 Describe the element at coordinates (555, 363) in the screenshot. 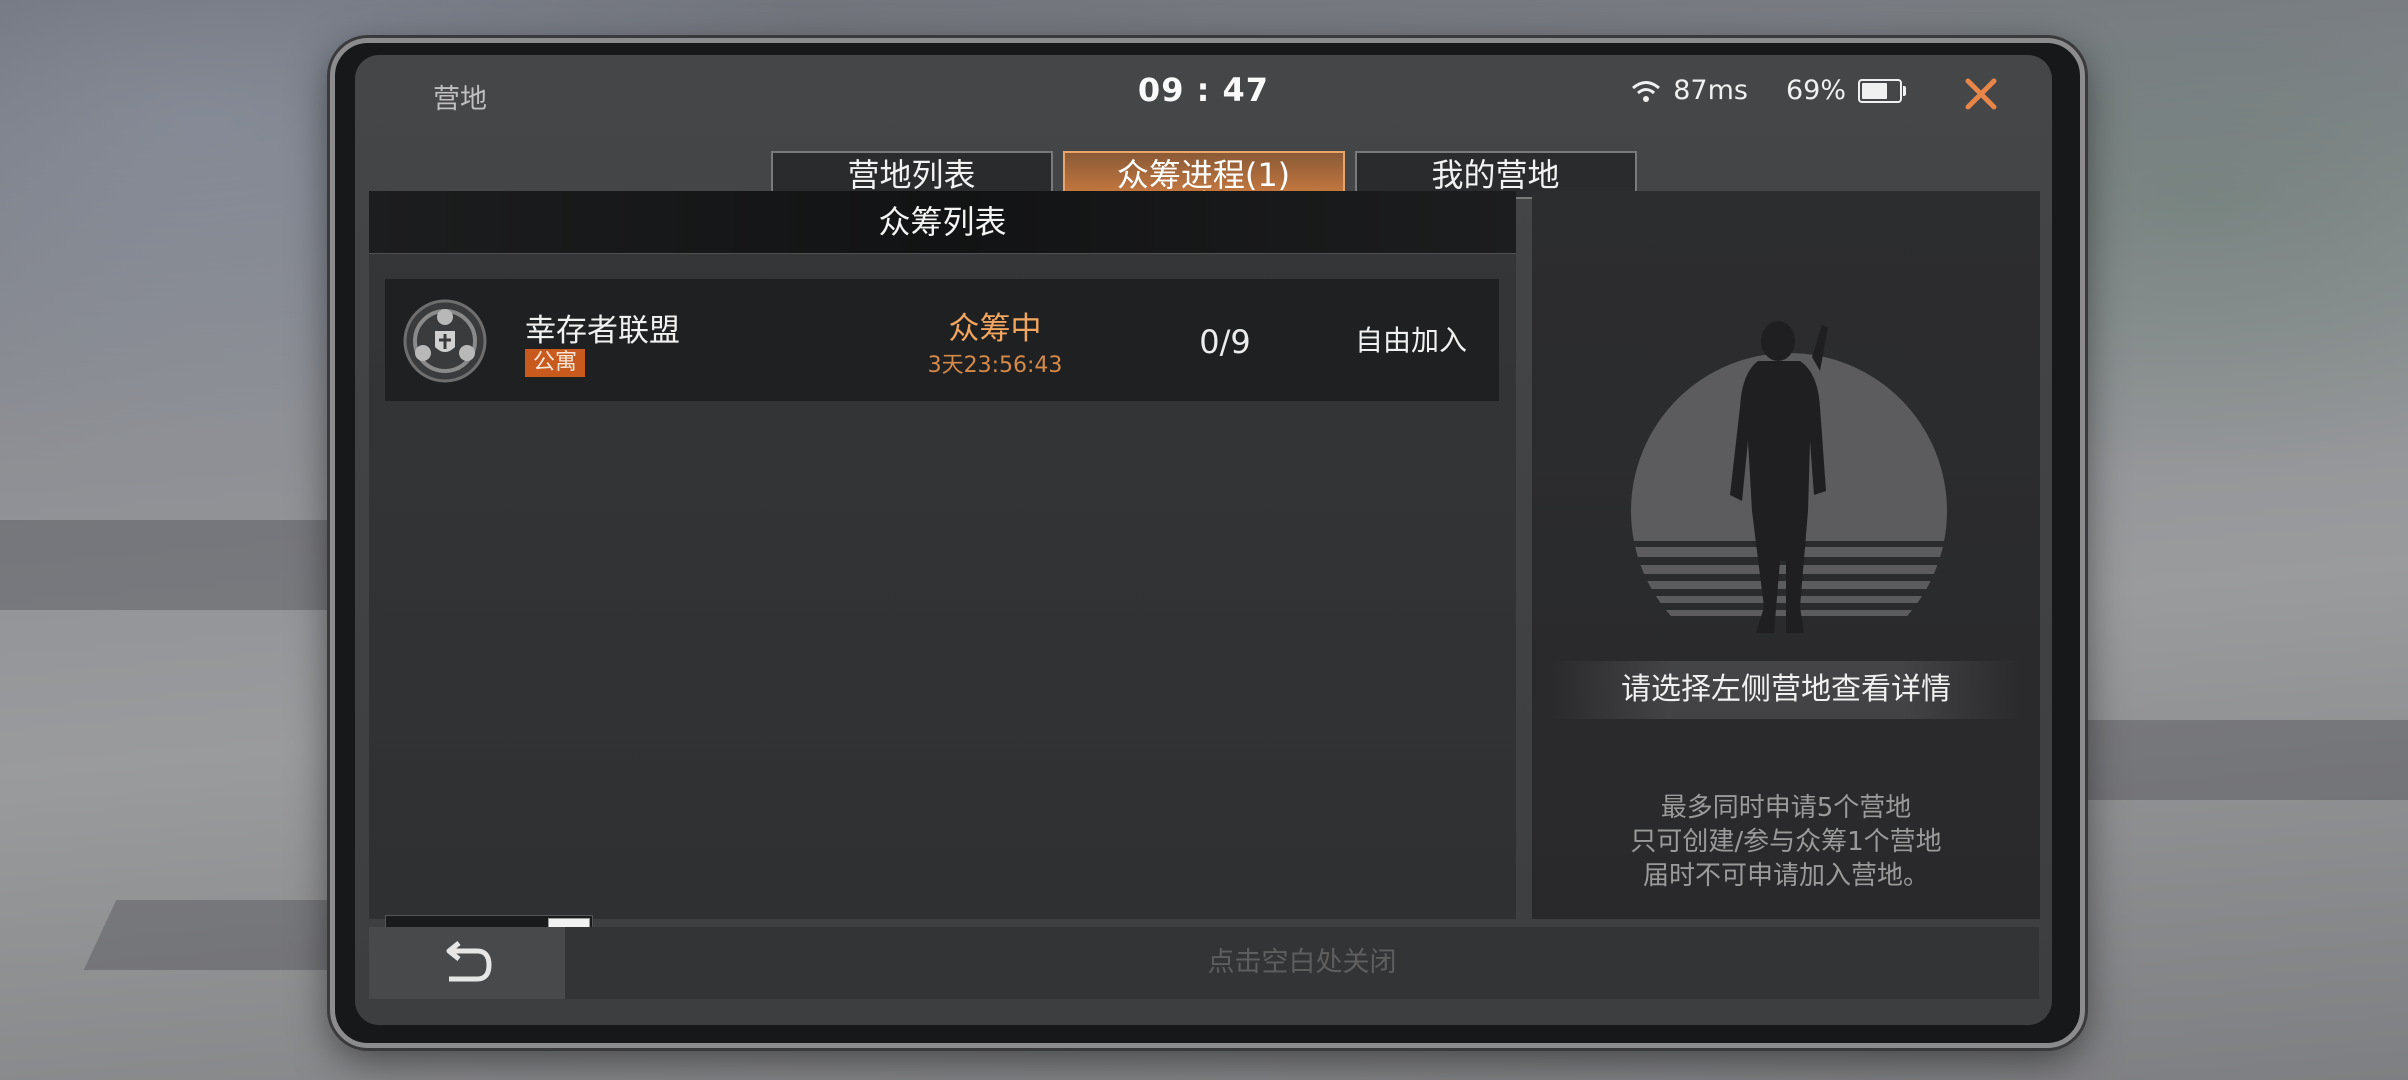

I see `camp-type-badge: 公寓` at that location.